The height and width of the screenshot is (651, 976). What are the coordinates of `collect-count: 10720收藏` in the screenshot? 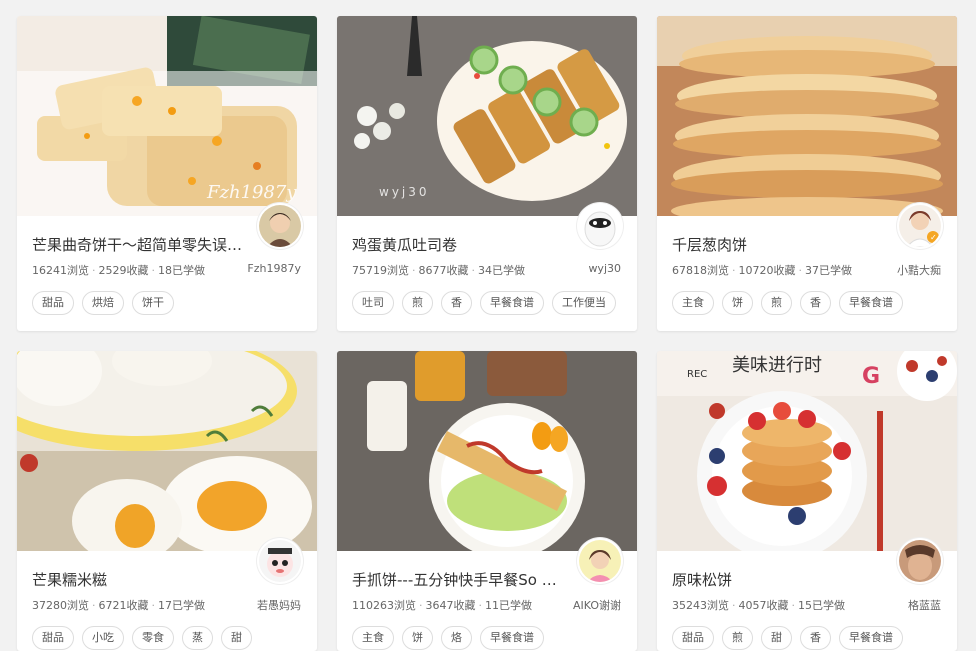 It's located at (767, 270).